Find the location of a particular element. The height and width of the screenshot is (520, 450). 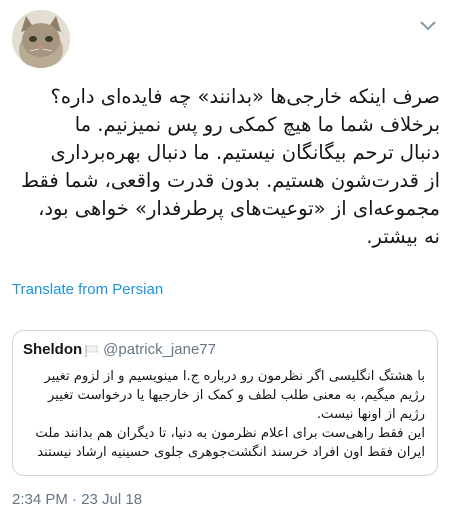

tweet-timestamp: 2:34 PM · 23 Jul 18 is located at coordinates (77, 499).